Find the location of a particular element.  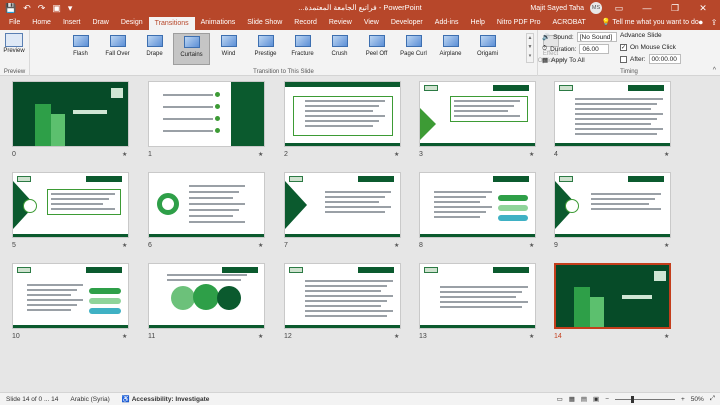

transition-wind: Wind is located at coordinates (228, 49).